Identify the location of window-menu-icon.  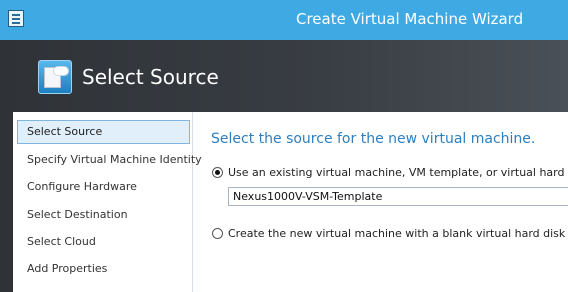
(16, 18).